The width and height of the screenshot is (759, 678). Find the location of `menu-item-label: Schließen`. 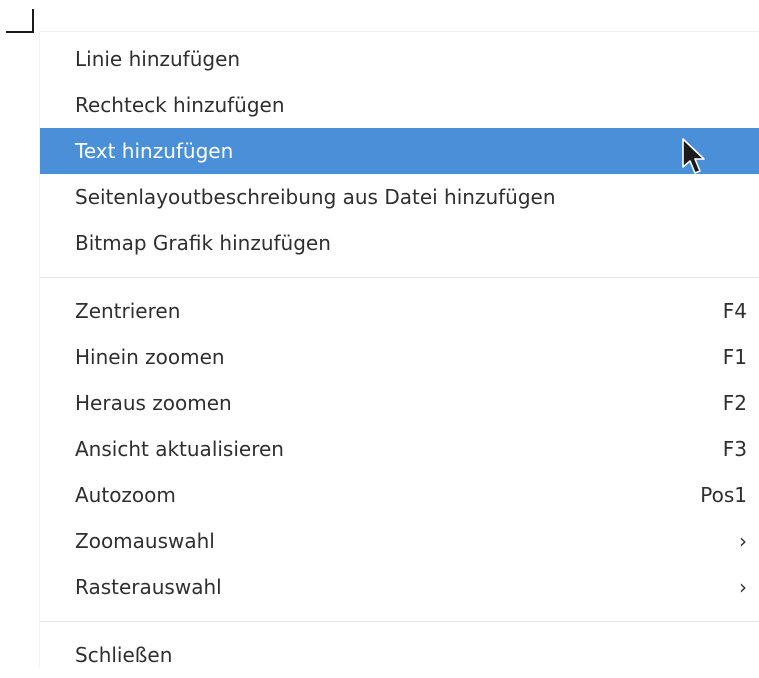

menu-item-label: Schließen is located at coordinates (124, 655).